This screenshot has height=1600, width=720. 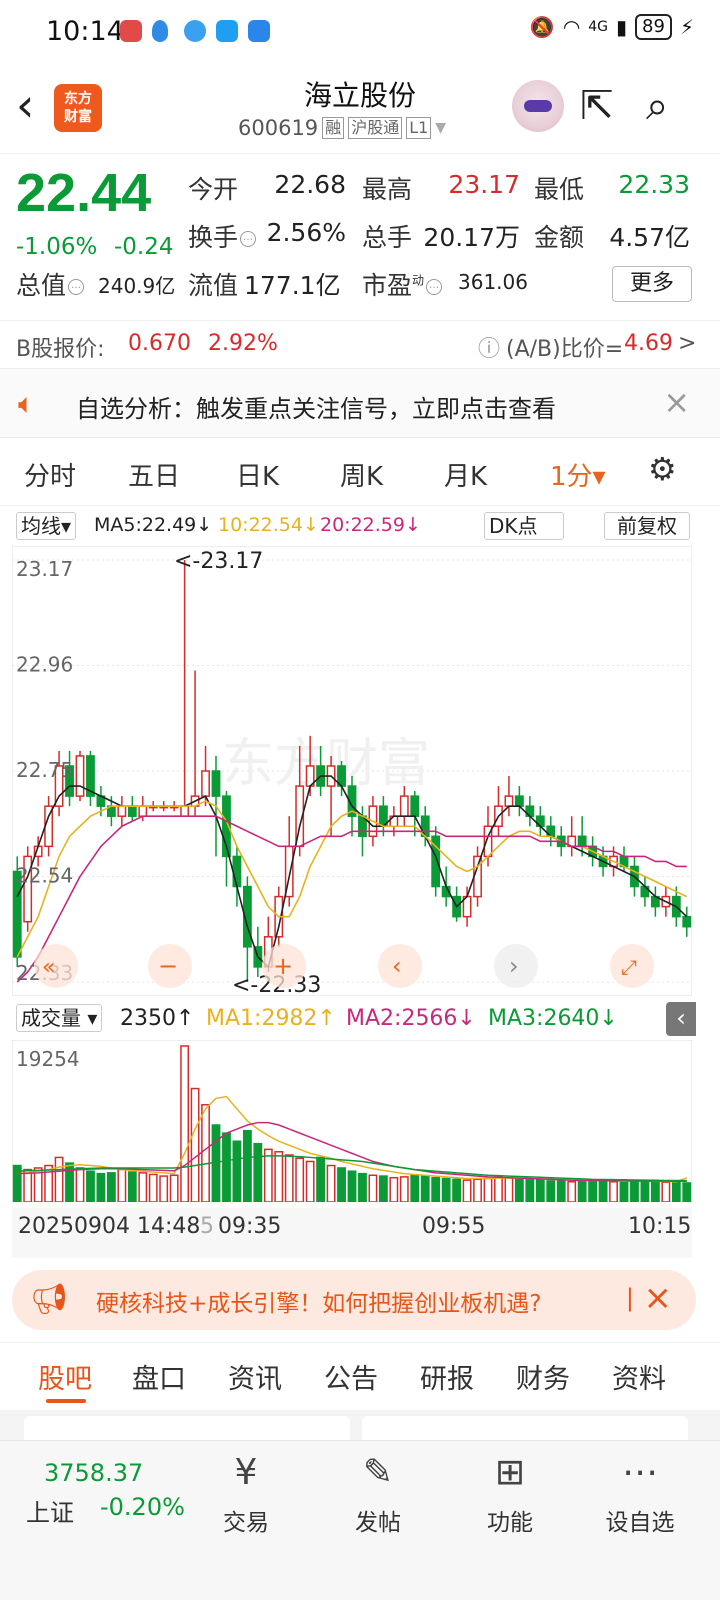 What do you see at coordinates (489, 347) in the screenshot?
I see `help-icon: ⓘ` at bounding box center [489, 347].